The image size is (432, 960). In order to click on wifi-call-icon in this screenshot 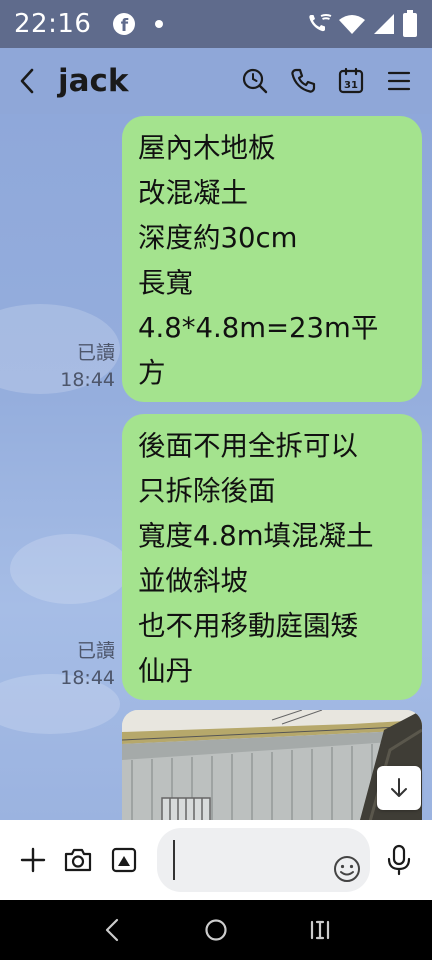, I will do `click(320, 23)`.